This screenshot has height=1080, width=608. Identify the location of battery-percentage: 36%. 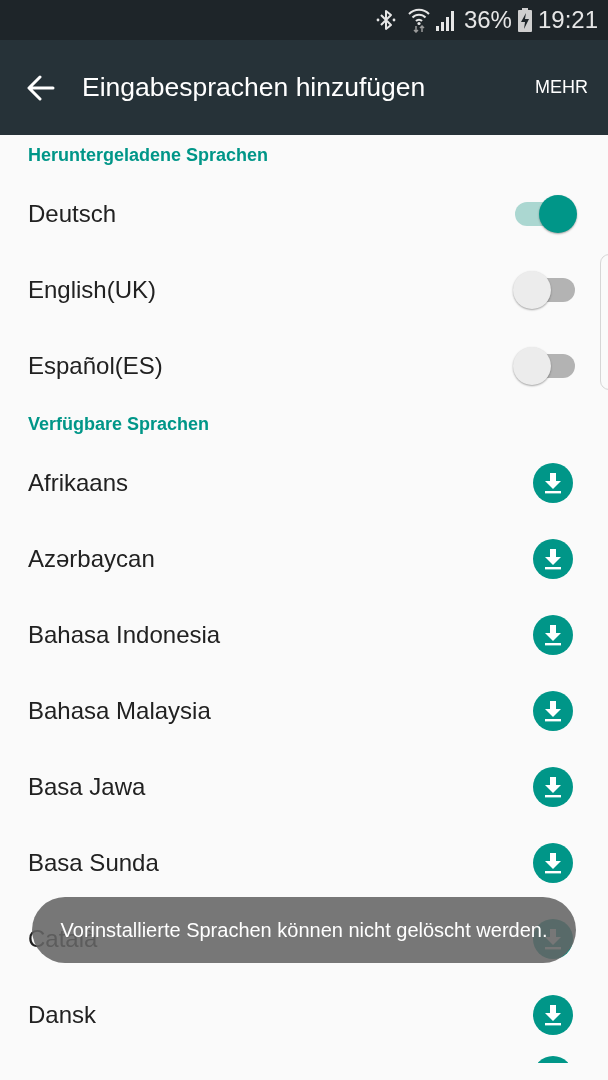
(487, 20).